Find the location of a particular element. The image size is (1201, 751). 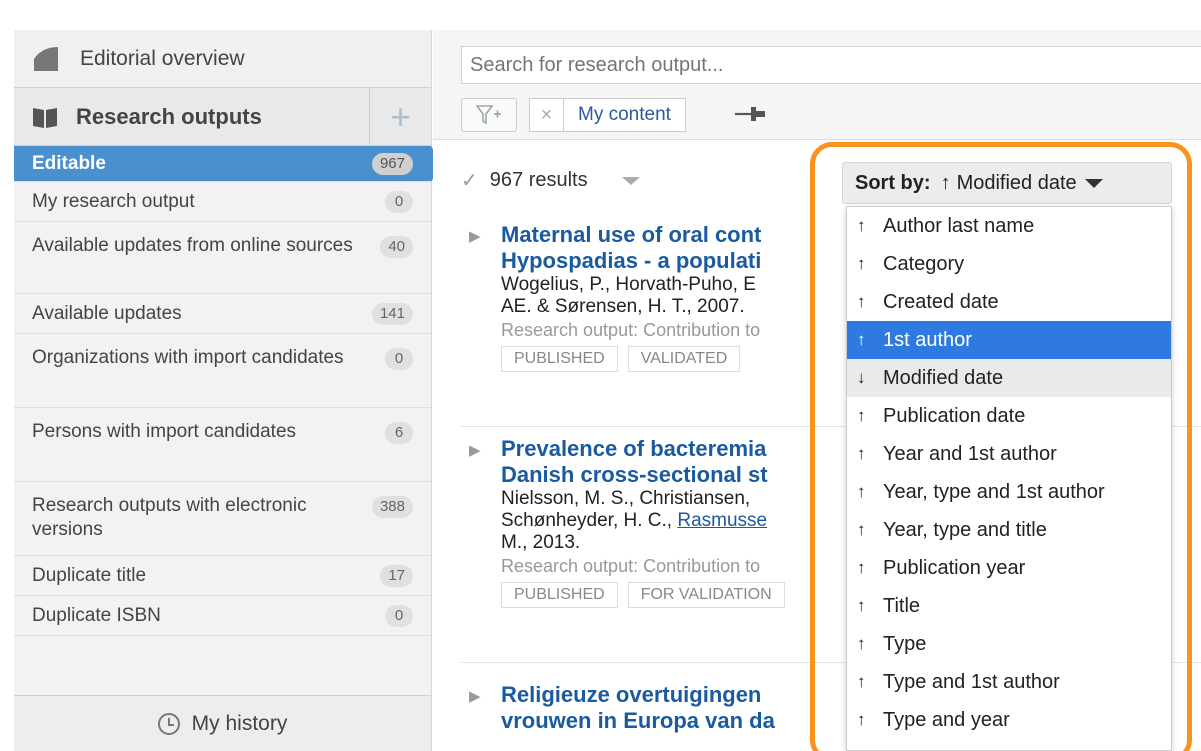

sort-option-author-last-name: ↑ Author last name is located at coordinates (1009, 226).